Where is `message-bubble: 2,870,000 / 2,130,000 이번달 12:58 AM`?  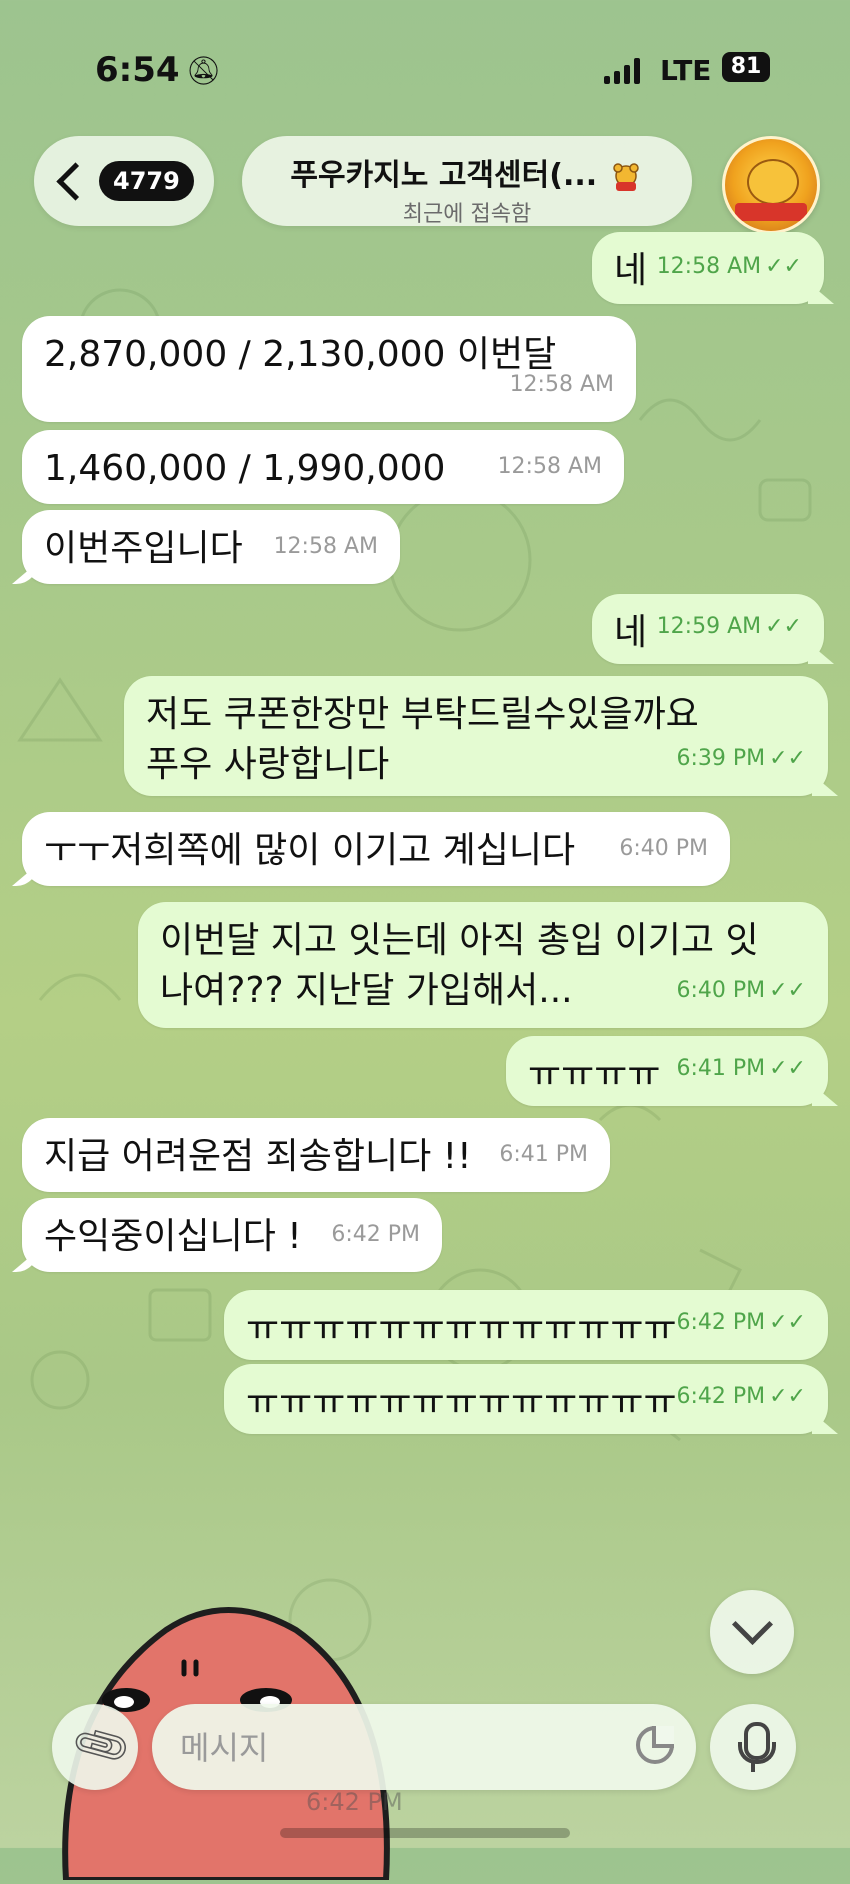
message-bubble: 2,870,000 / 2,130,000 이번달 12:58 AM is located at coordinates (329, 369).